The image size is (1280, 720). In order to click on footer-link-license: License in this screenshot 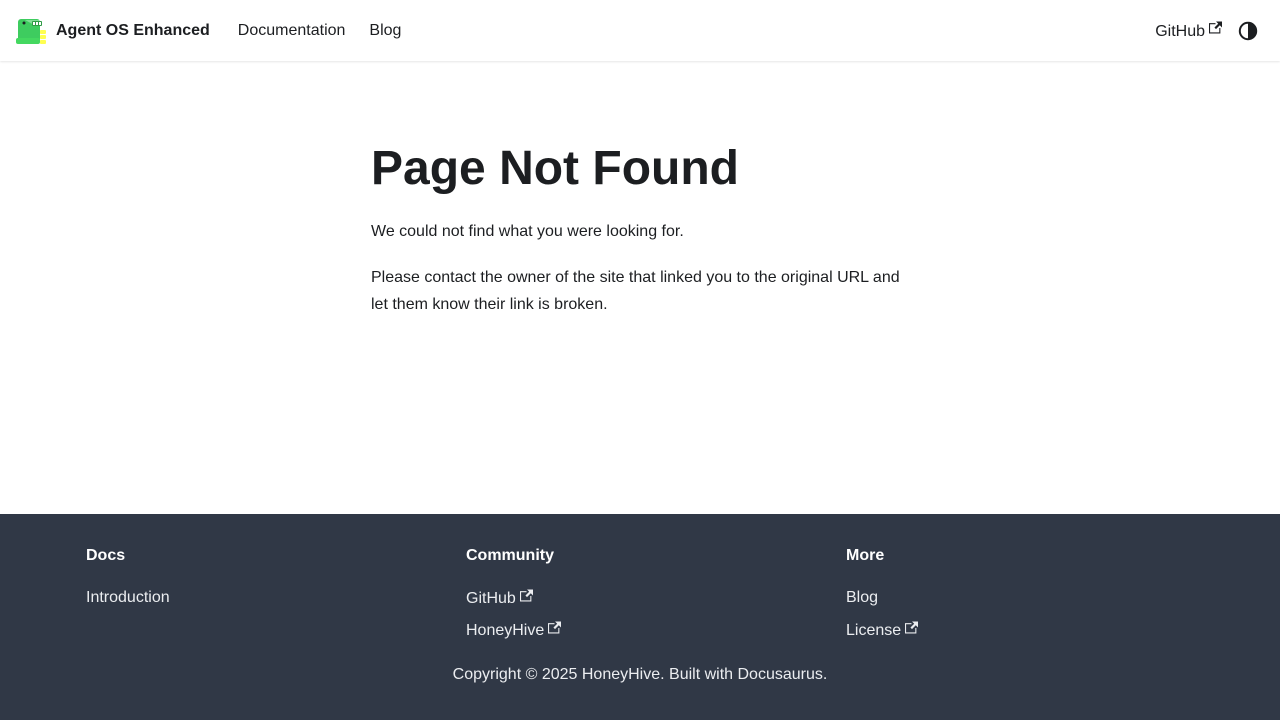, I will do `click(882, 637)`.